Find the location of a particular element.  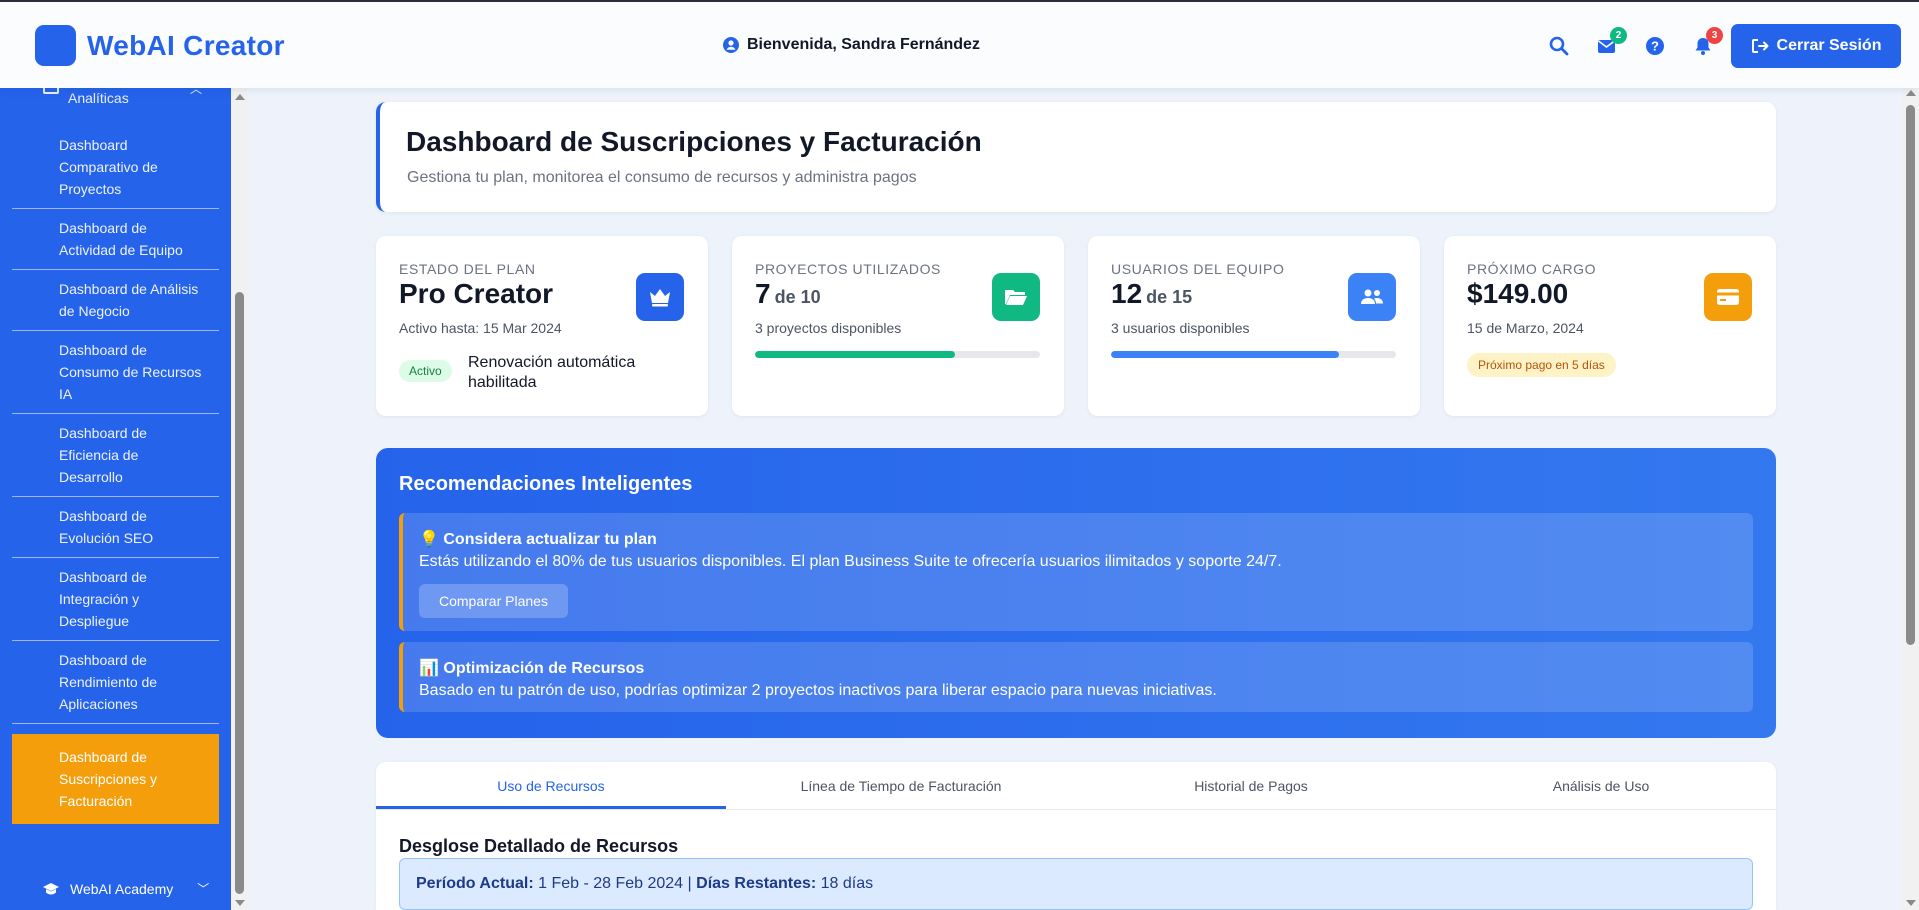

analytics-group-icon is located at coordinates (51, 91).